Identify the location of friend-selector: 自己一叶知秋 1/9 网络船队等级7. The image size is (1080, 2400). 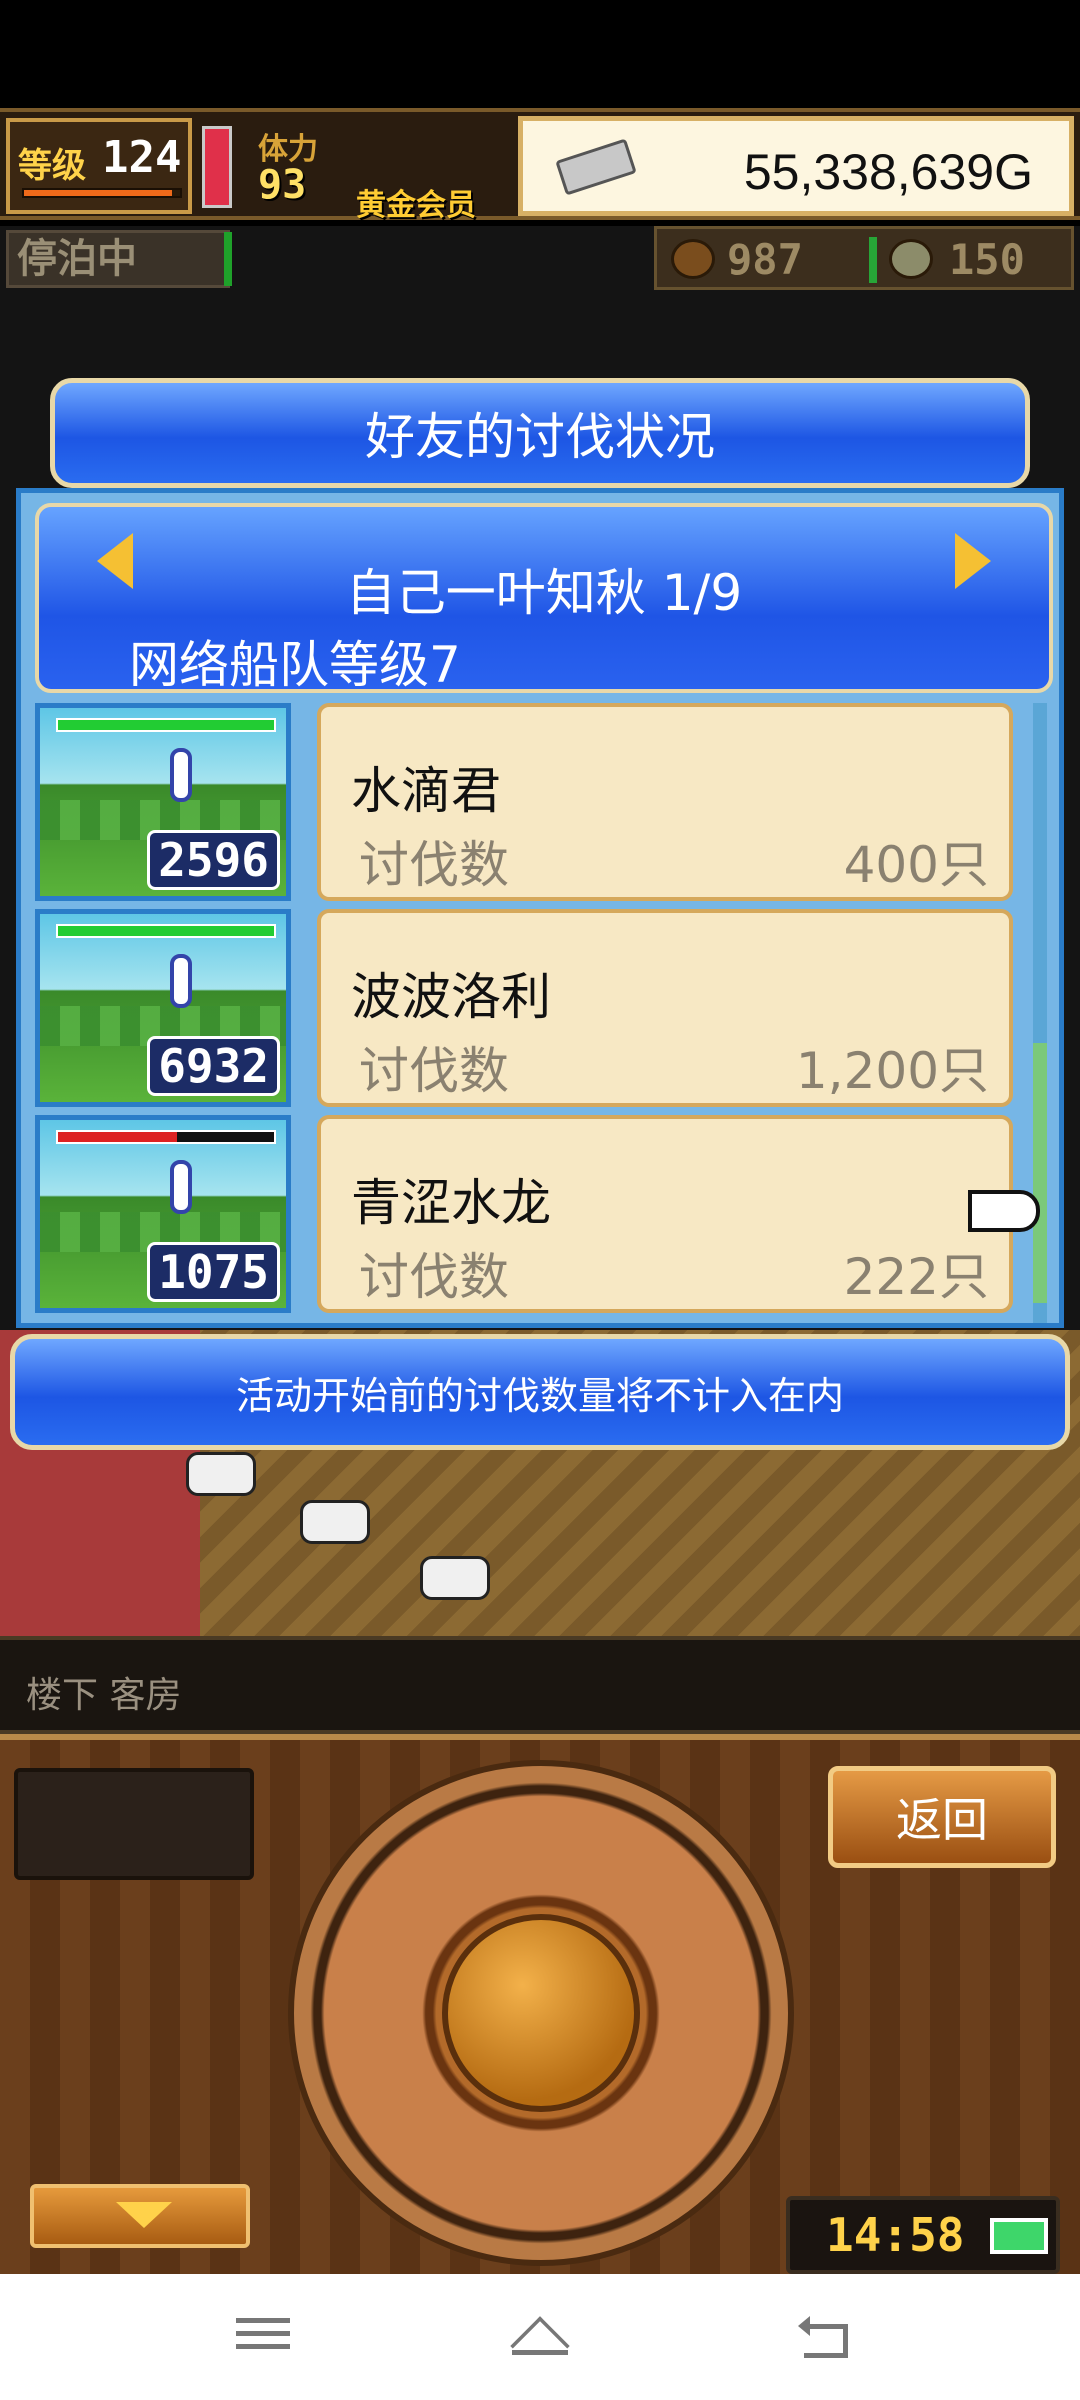
(544, 598).